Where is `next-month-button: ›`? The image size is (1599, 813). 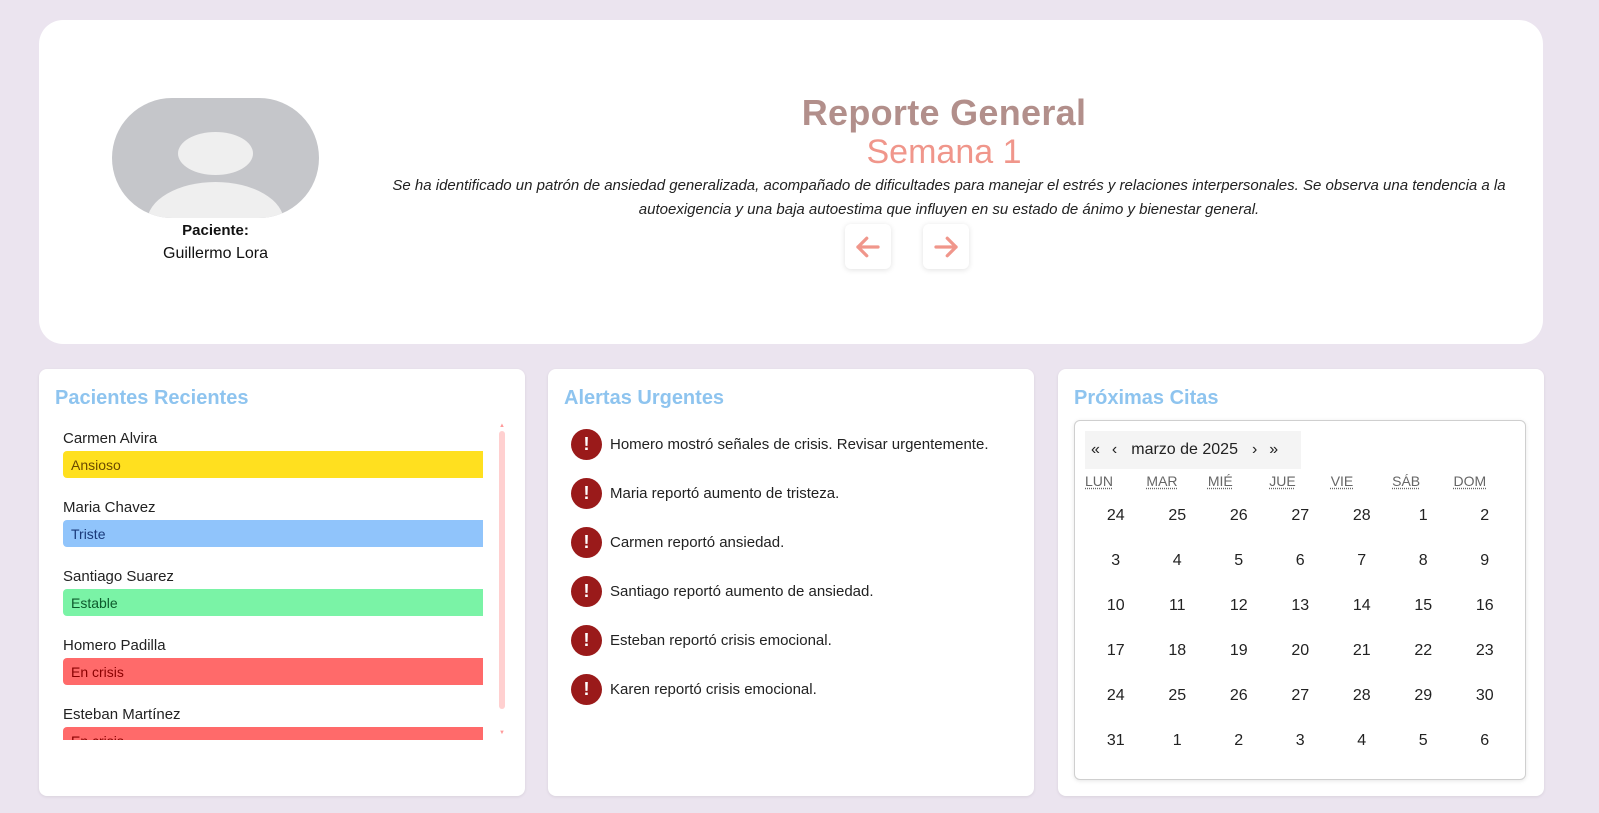
next-month-button: › is located at coordinates (1254, 450).